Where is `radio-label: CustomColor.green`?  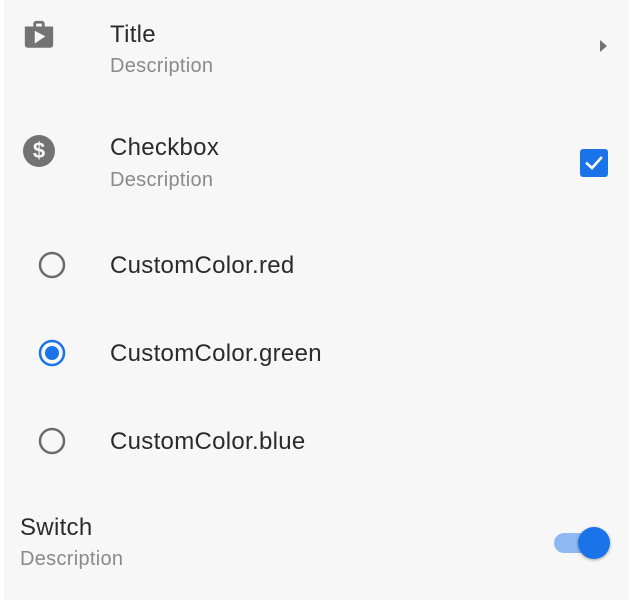 radio-label: CustomColor.green is located at coordinates (216, 353).